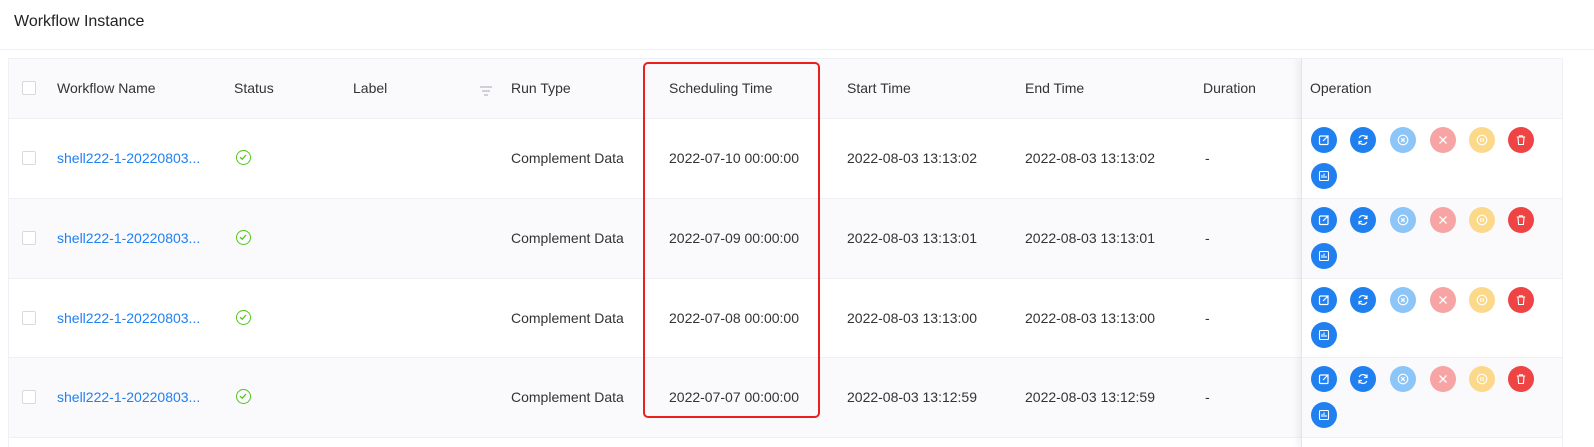 The height and width of the screenshot is (447, 1594). What do you see at coordinates (879, 88) in the screenshot?
I see `column-header-start-time: Start Time` at bounding box center [879, 88].